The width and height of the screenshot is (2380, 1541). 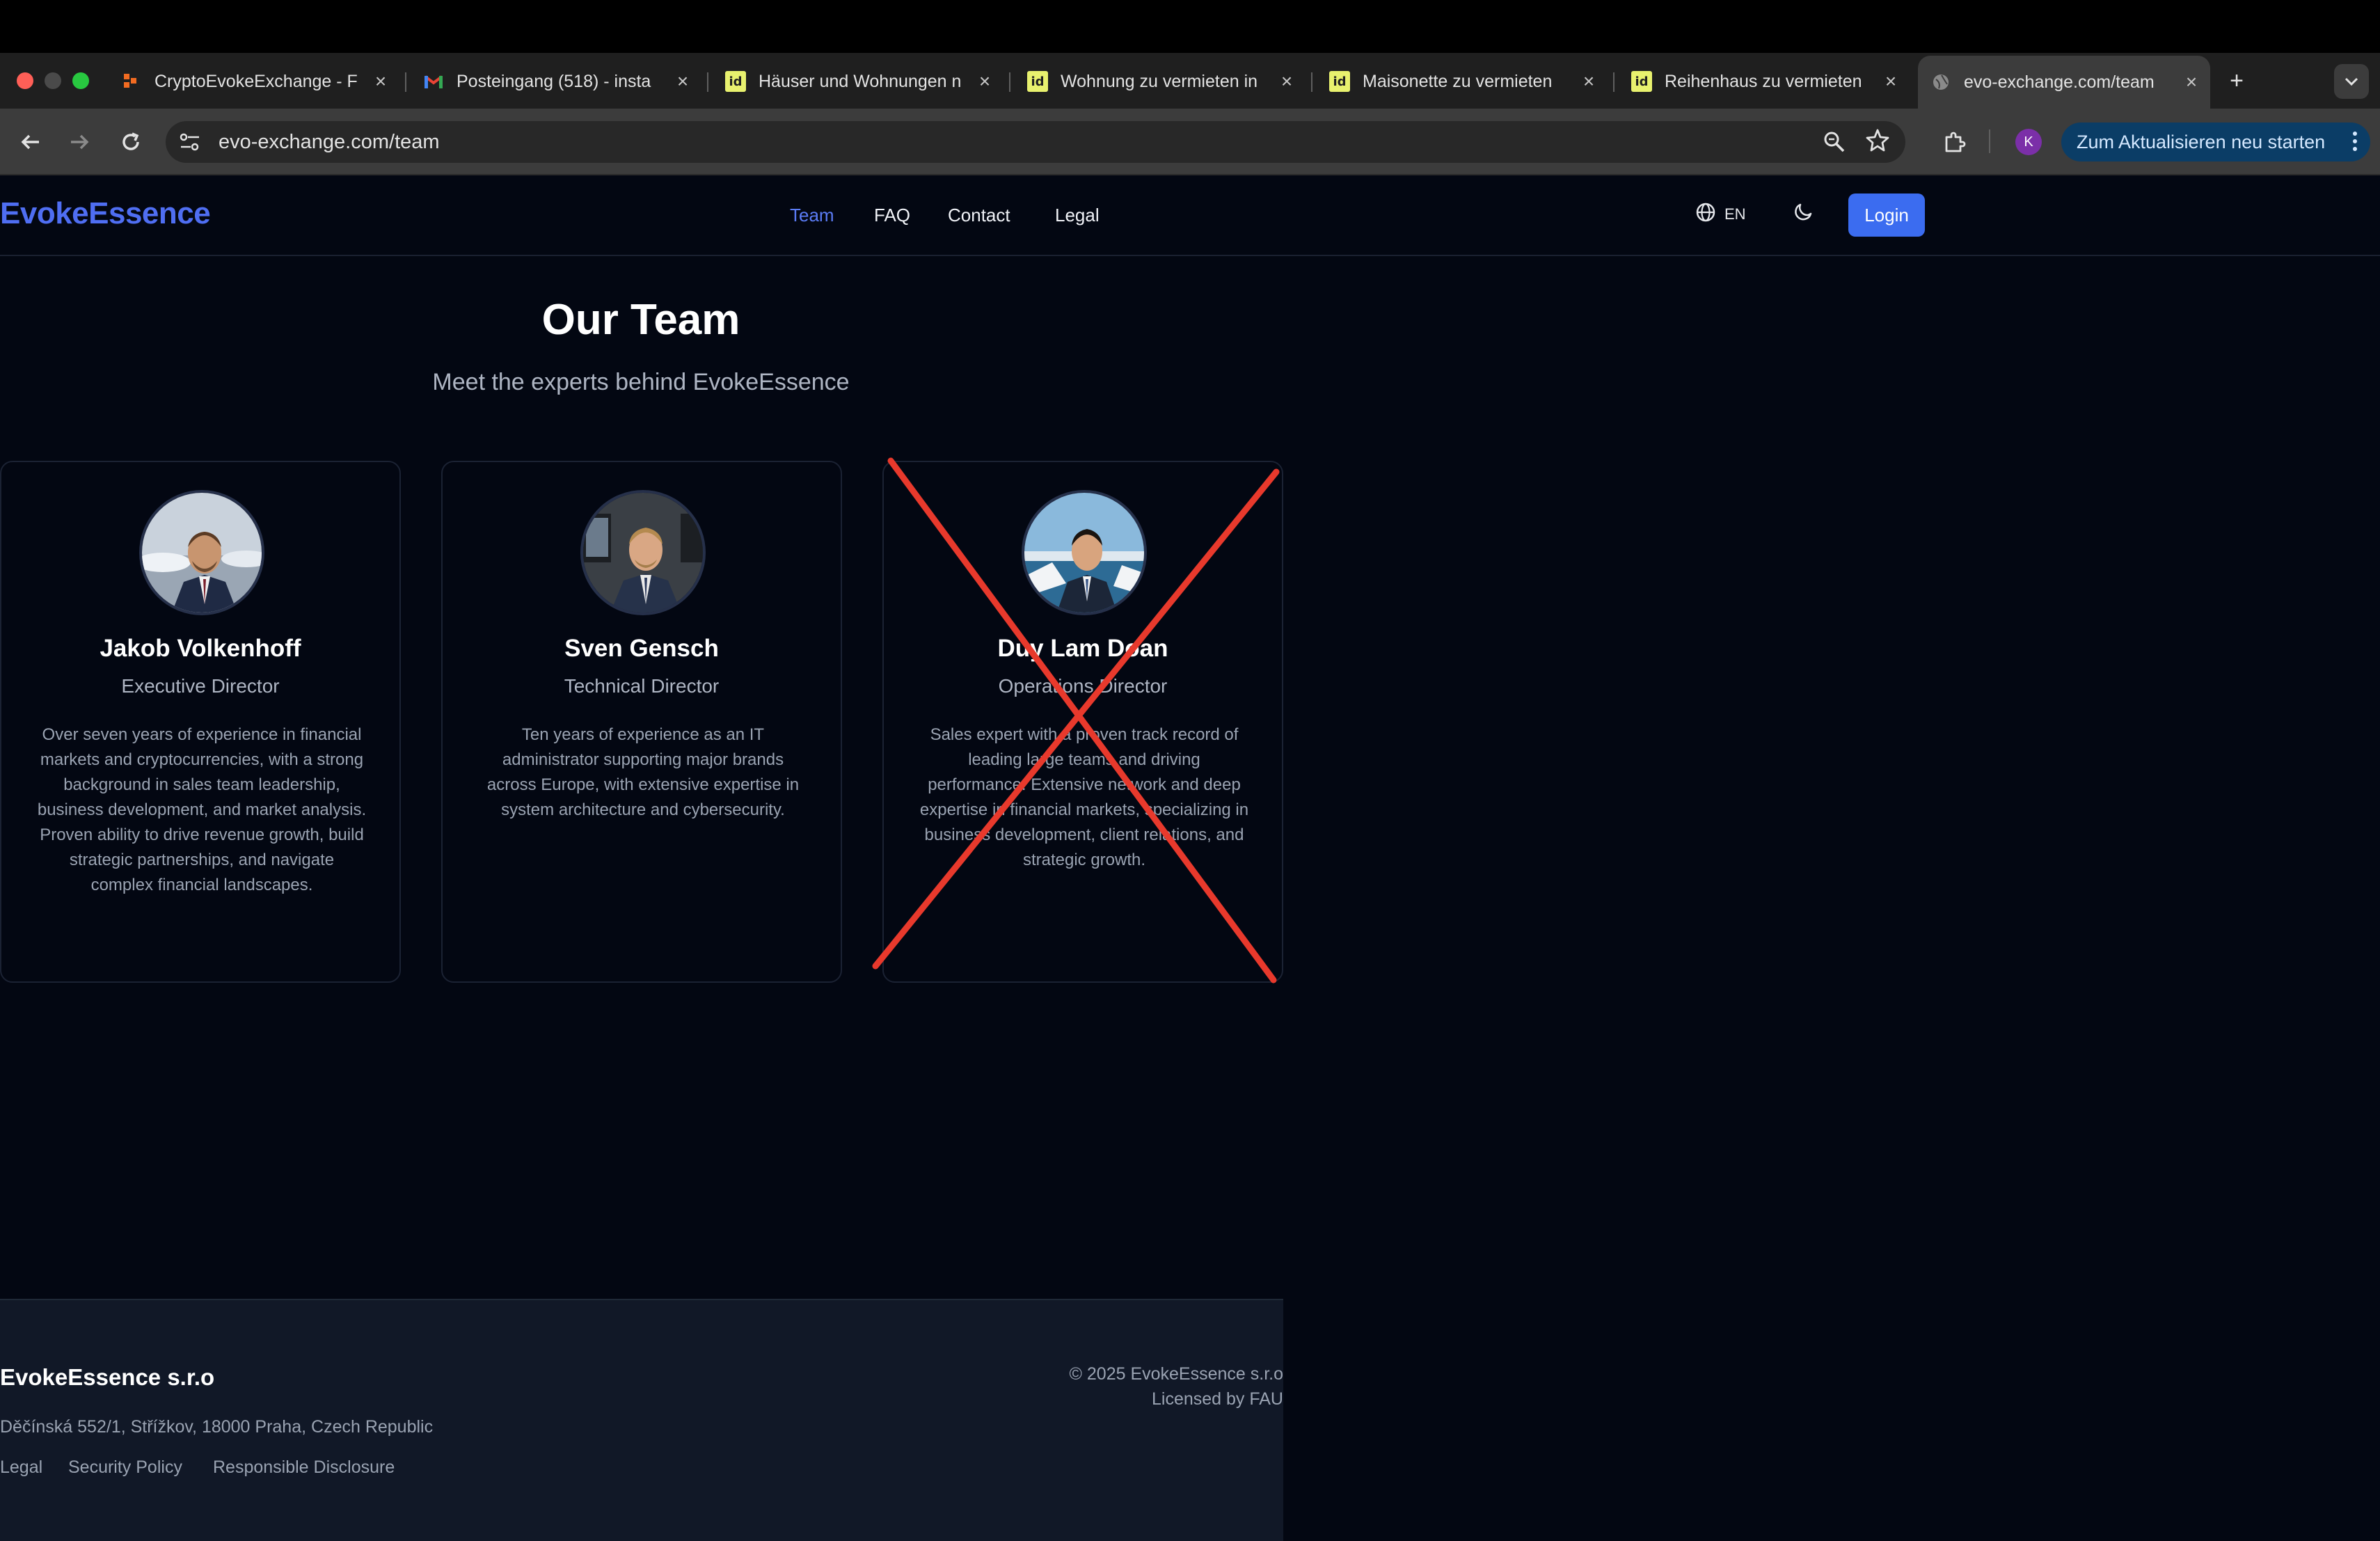 I want to click on tab-posteingang: Posteingang (518) - insta ×, so click(x=556, y=81).